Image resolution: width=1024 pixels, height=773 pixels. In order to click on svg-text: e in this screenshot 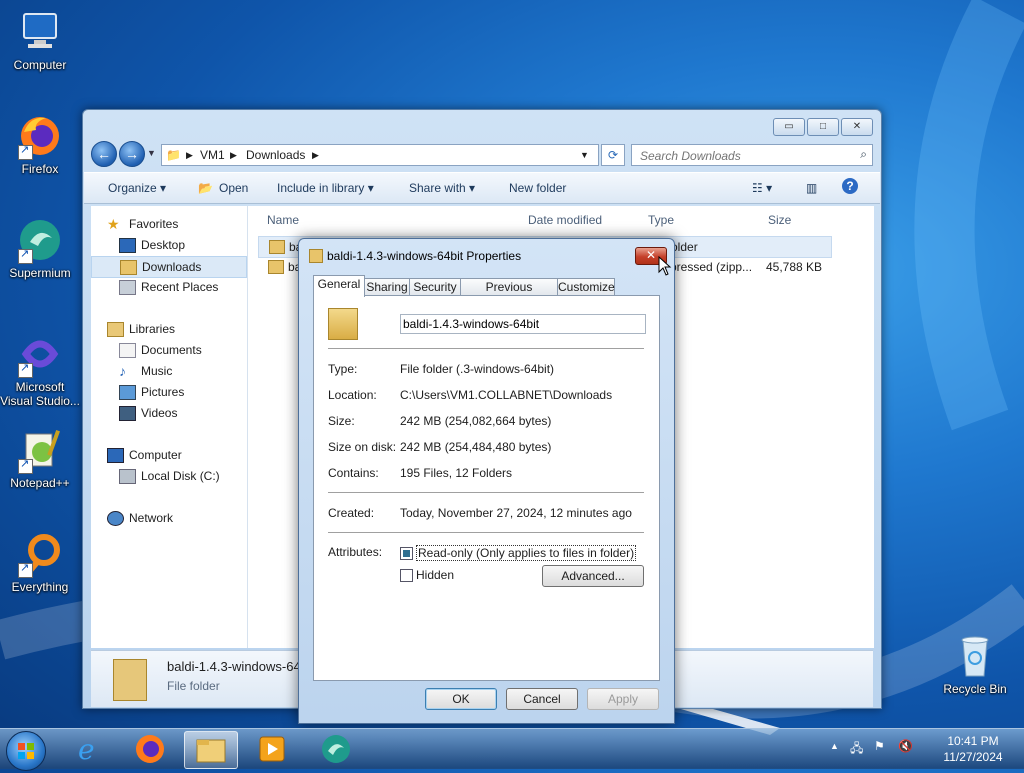, I will do `click(86, 749)`.